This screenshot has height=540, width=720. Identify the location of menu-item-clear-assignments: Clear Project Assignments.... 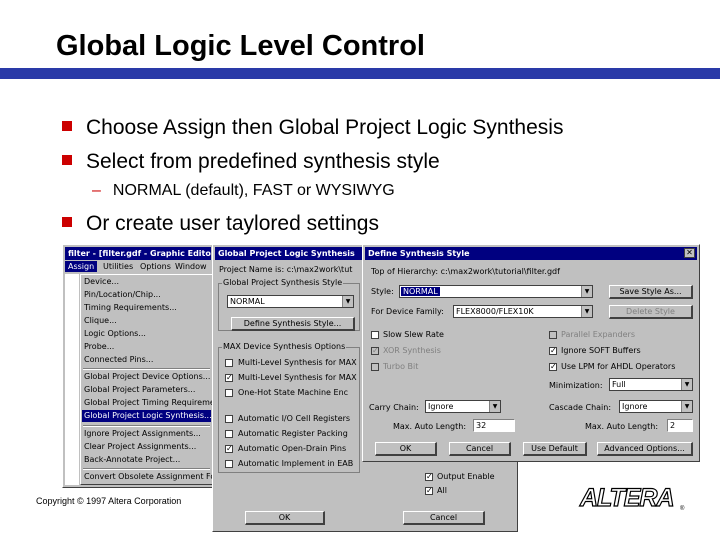
(140, 446).